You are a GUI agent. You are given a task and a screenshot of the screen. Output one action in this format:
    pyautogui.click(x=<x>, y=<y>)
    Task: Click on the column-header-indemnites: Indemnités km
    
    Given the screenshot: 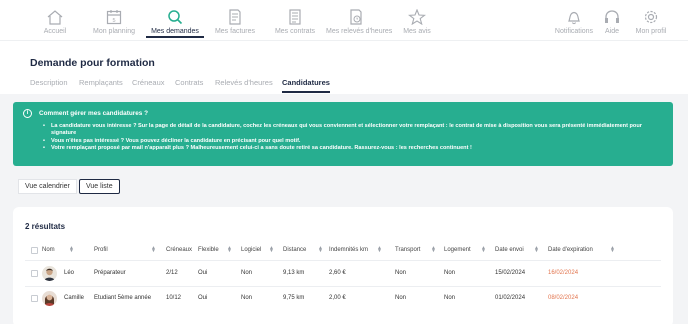 What is the action you would take?
    pyautogui.click(x=348, y=250)
    